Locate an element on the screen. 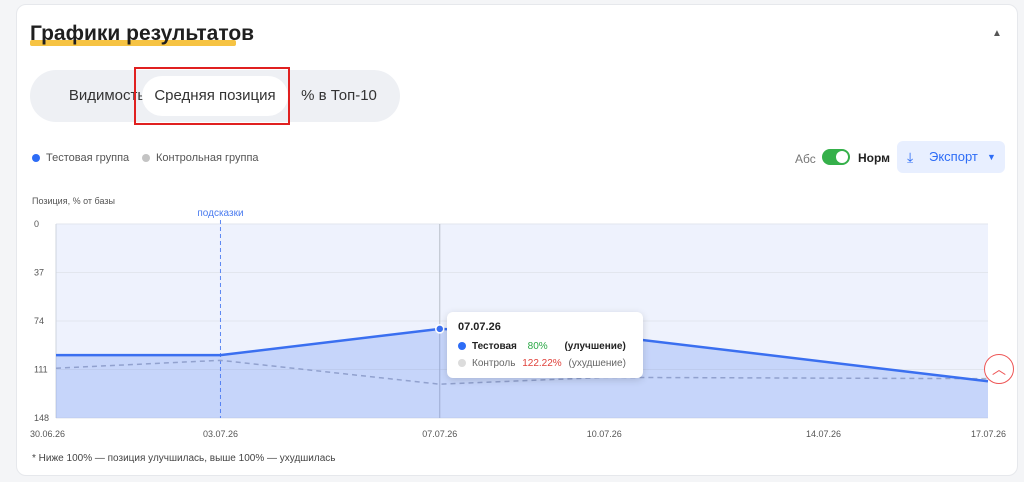 This screenshot has width=1024, height=482. x-tick-label: 07.07.26 is located at coordinates (439, 434).